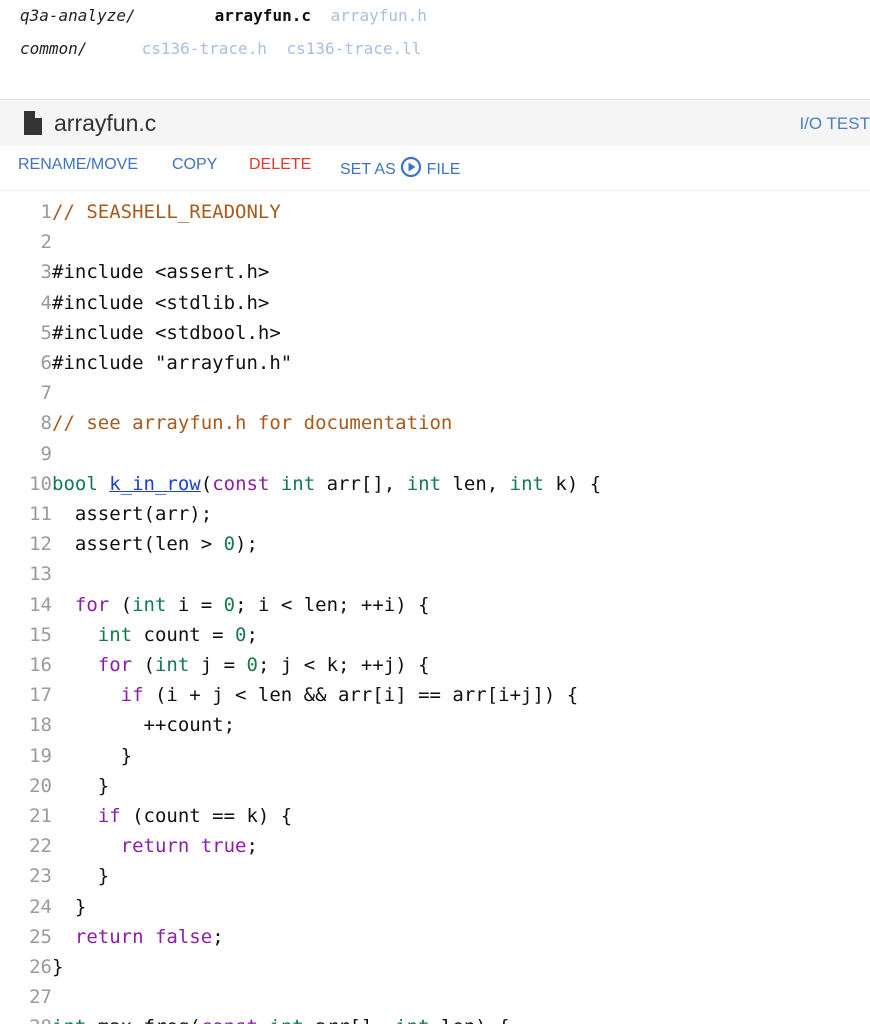  I want to click on code-line: 7, so click(435, 393).